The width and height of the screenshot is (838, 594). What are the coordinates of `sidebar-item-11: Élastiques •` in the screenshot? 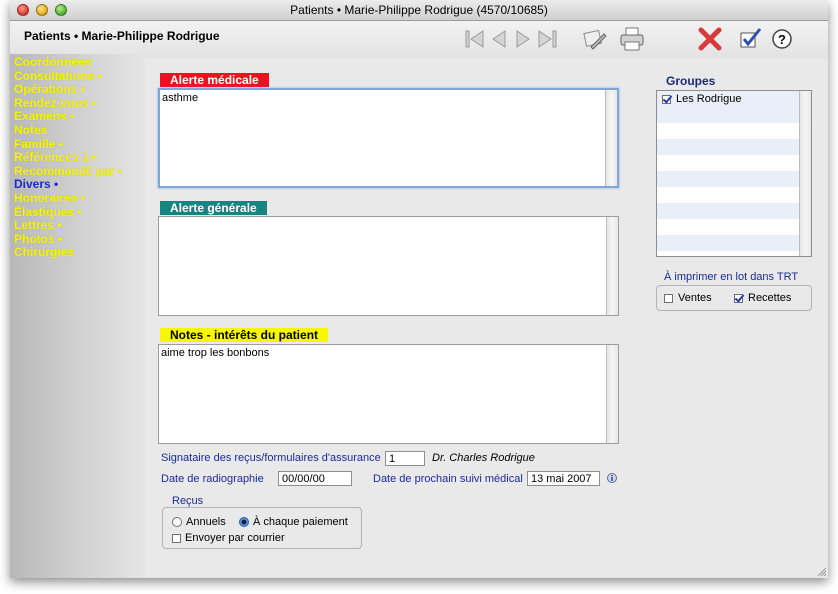 It's located at (79, 212).